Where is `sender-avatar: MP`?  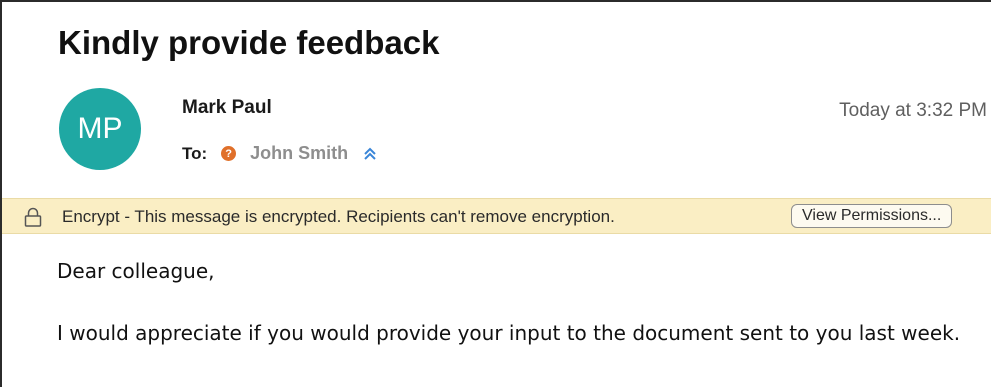 sender-avatar: MP is located at coordinates (100, 129).